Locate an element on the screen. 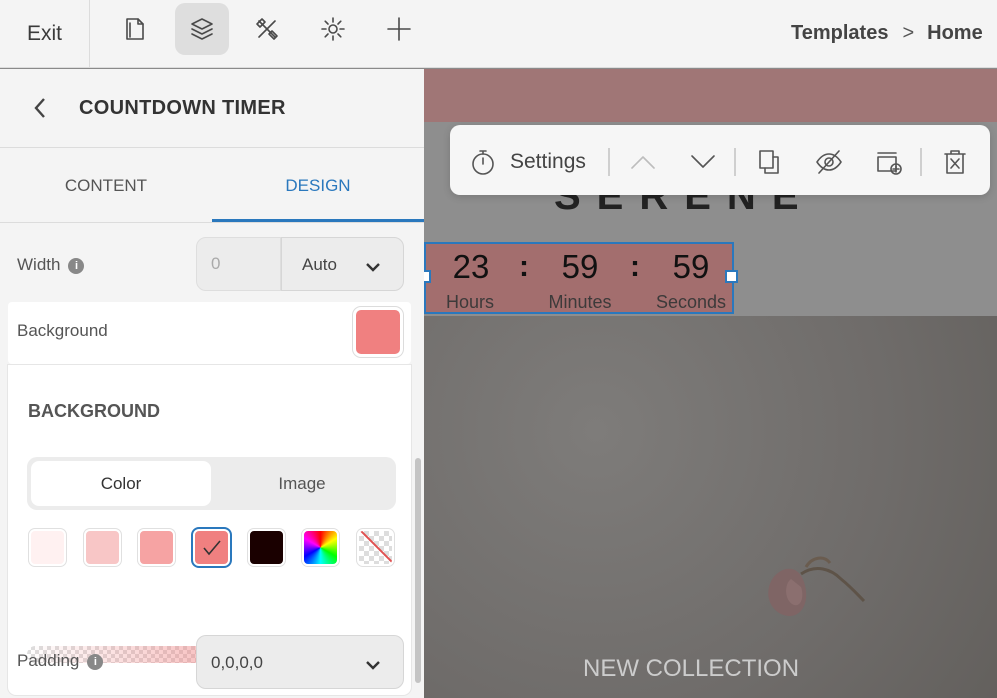  countdown-timer-block: 23 : 59 : 59 Hours Minutes Seconds is located at coordinates (579, 278).